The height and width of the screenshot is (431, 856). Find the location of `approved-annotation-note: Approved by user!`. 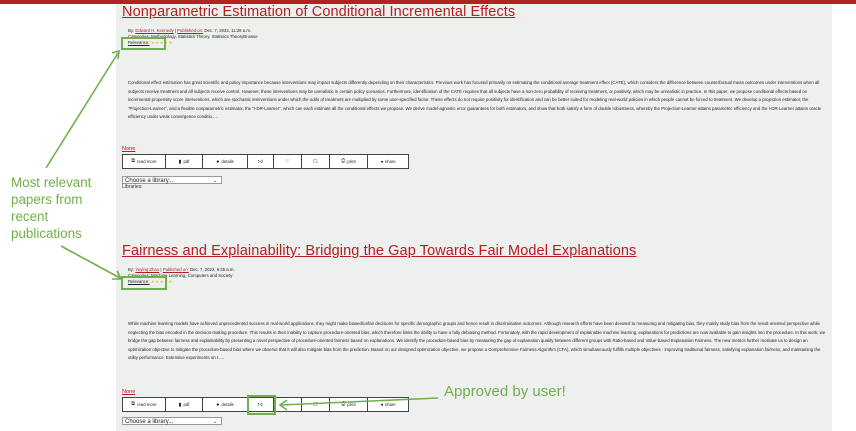

approved-annotation-note: Approved by user! is located at coordinates (505, 391).